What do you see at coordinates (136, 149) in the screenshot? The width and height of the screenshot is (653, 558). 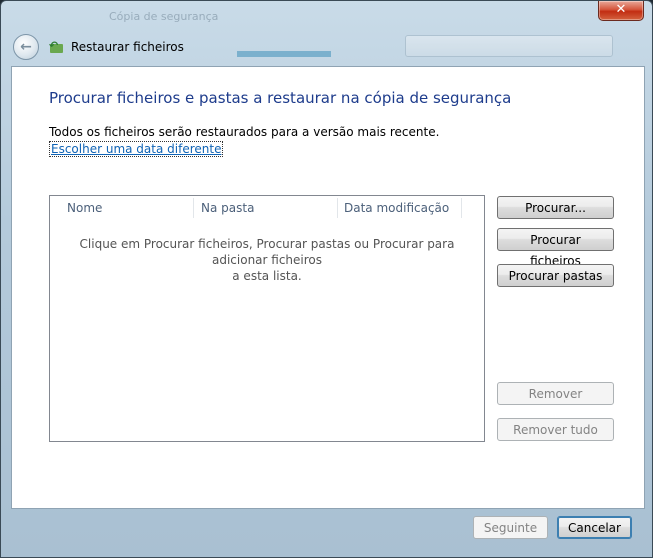 I see `choose-different-date-link: Escolher uma data diferente` at bounding box center [136, 149].